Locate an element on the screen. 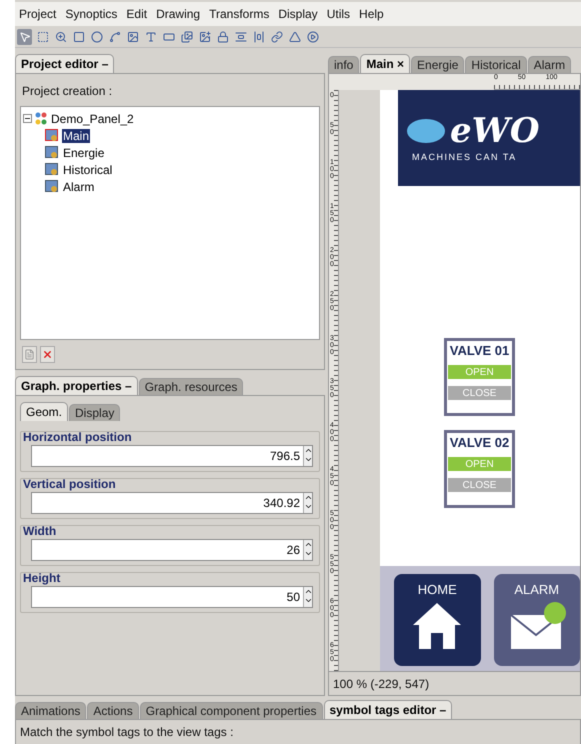 This screenshot has height=744, width=581. x-icon is located at coordinates (47, 354).